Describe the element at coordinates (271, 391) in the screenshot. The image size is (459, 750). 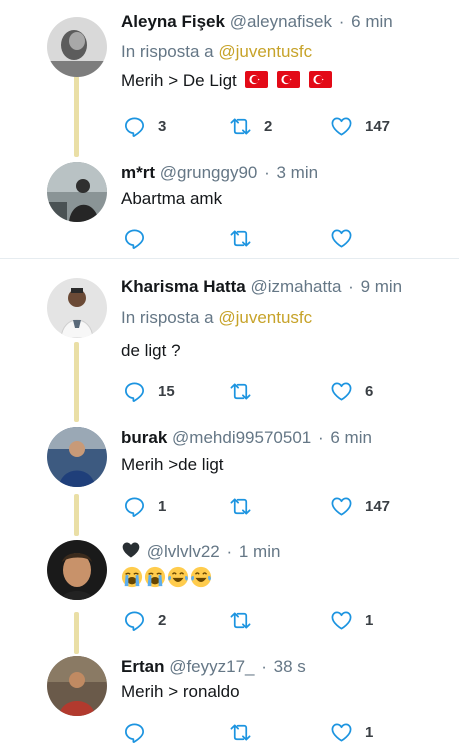
I see `tweet-actions: 15 6` at that location.